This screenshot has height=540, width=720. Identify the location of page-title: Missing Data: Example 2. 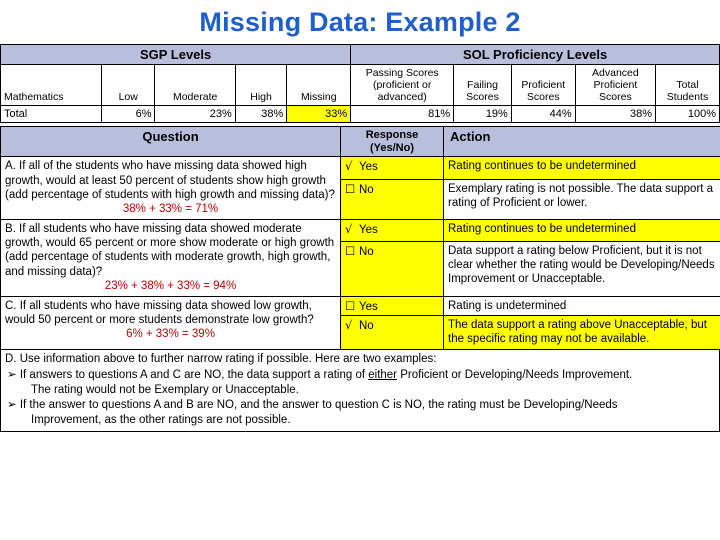
(360, 22).